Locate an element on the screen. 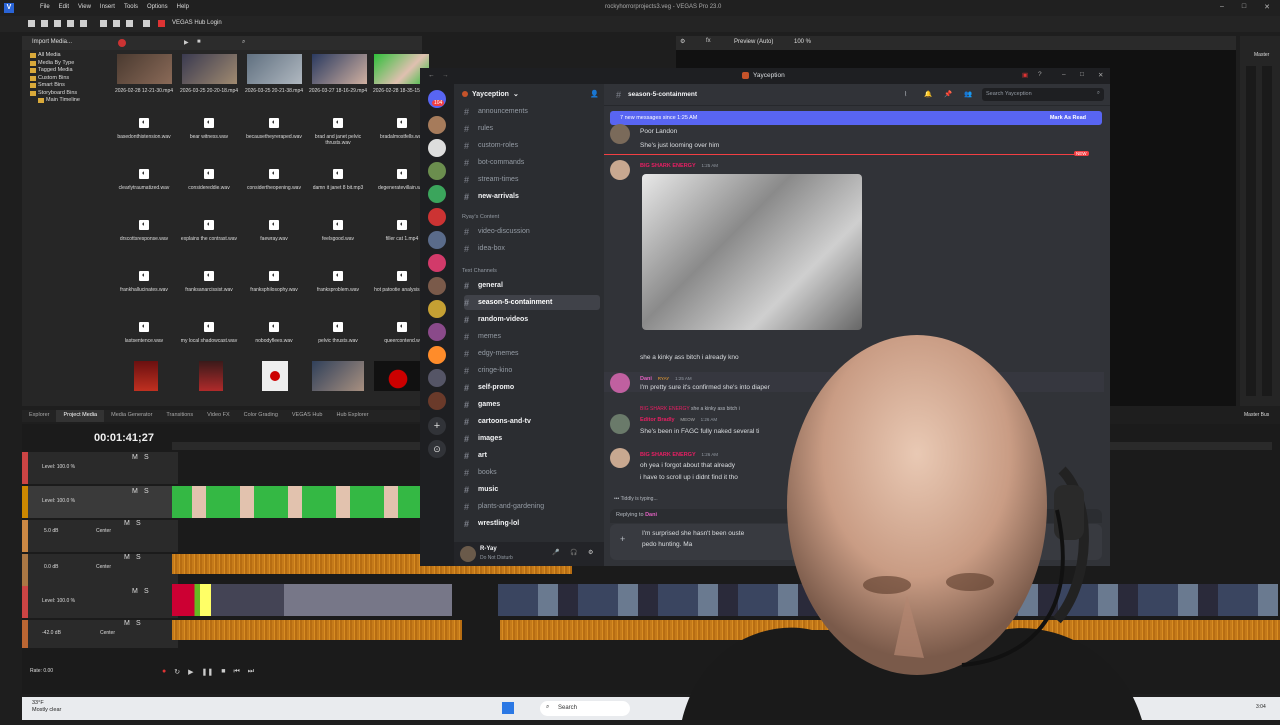 Image resolution: width=1280 pixels, height=725 pixels. settings-icon is located at coordinates (83, 23).